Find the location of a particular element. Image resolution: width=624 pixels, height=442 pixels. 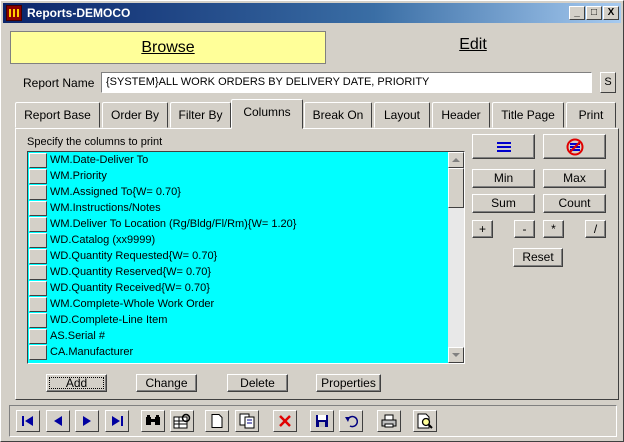

edit-mode-tab: Edit is located at coordinates (473, 45).